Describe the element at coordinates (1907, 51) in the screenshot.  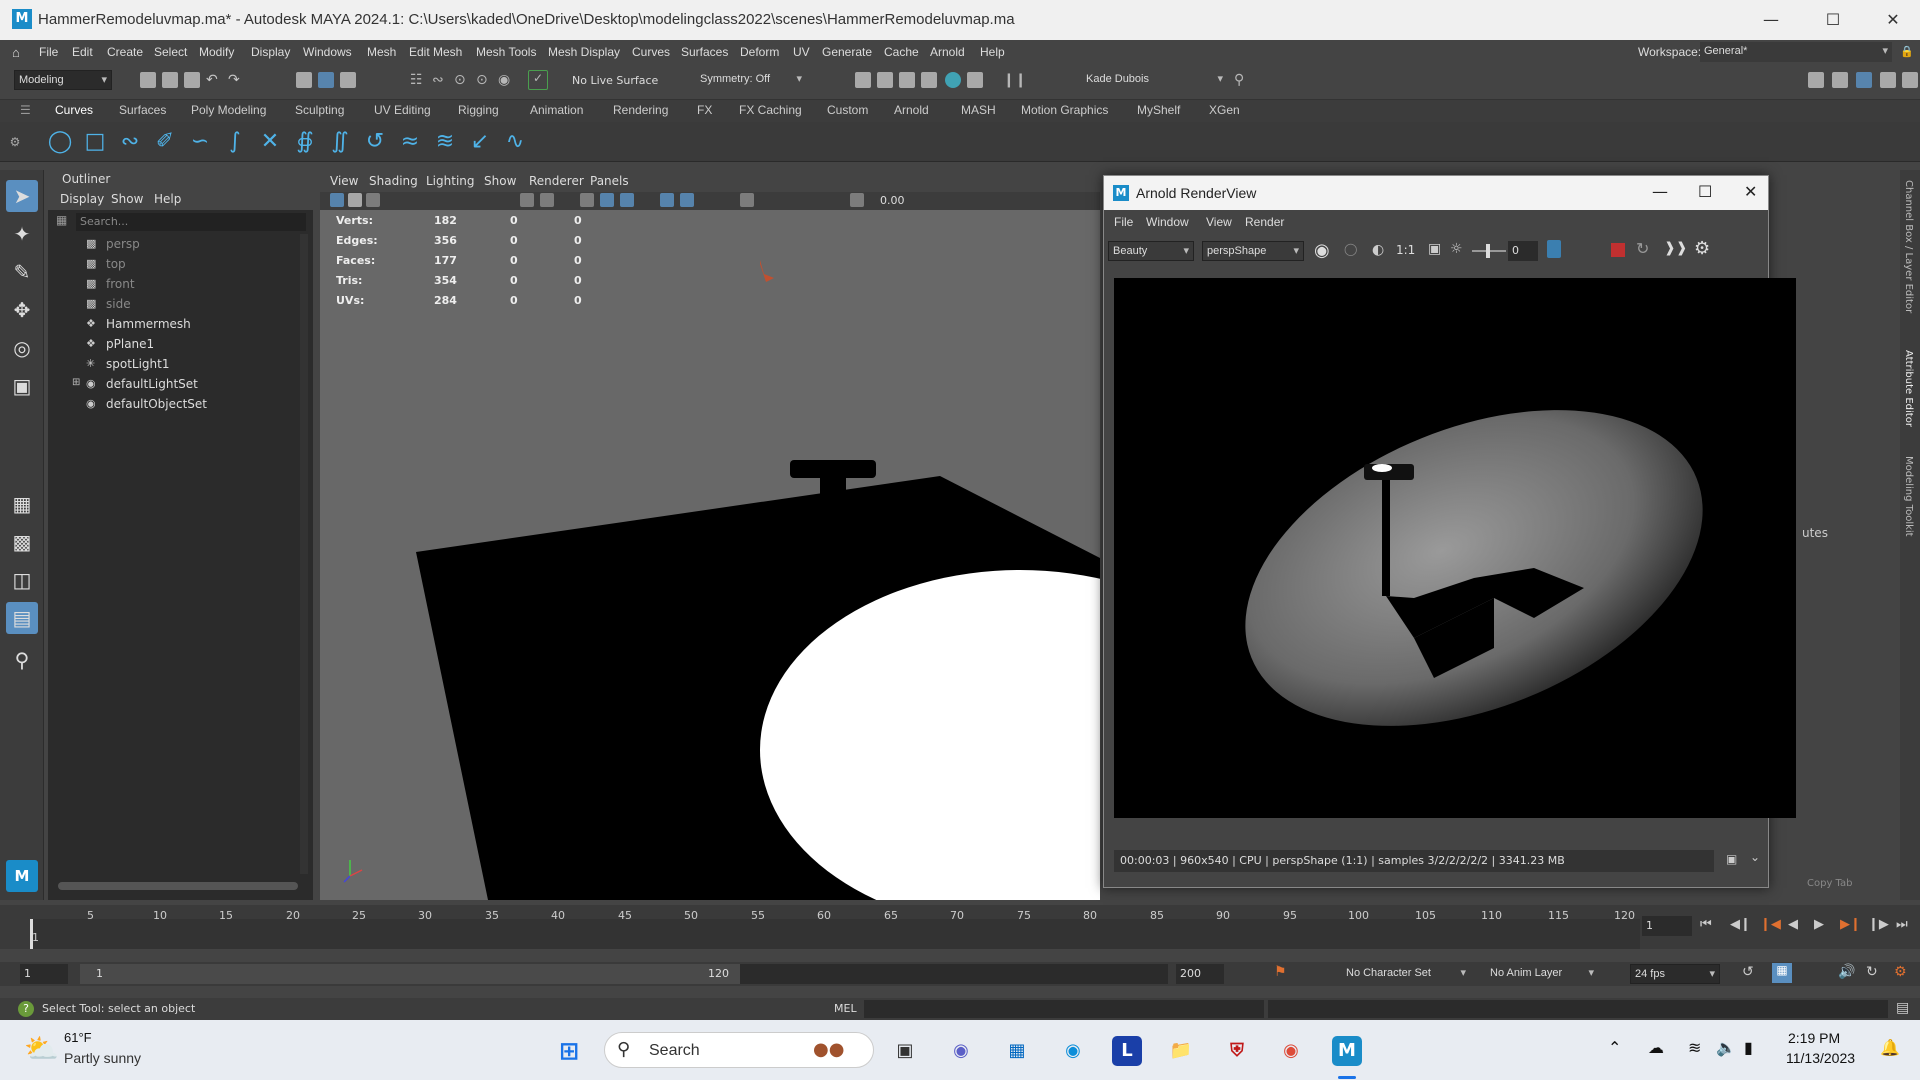
I see `lock-icon: 🔒` at that location.